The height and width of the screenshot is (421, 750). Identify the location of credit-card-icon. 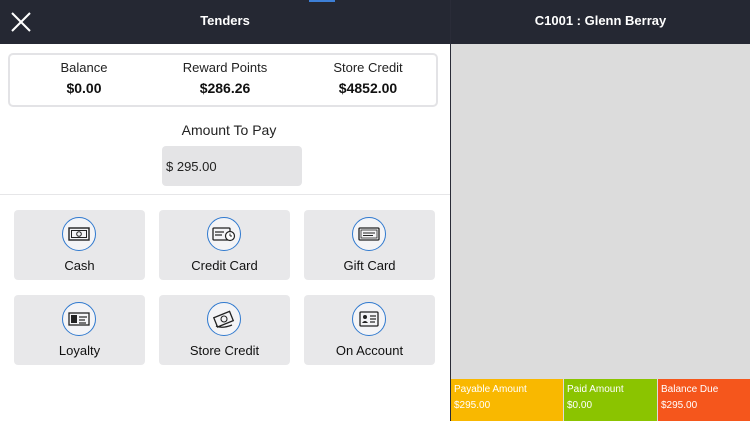
(224, 234).